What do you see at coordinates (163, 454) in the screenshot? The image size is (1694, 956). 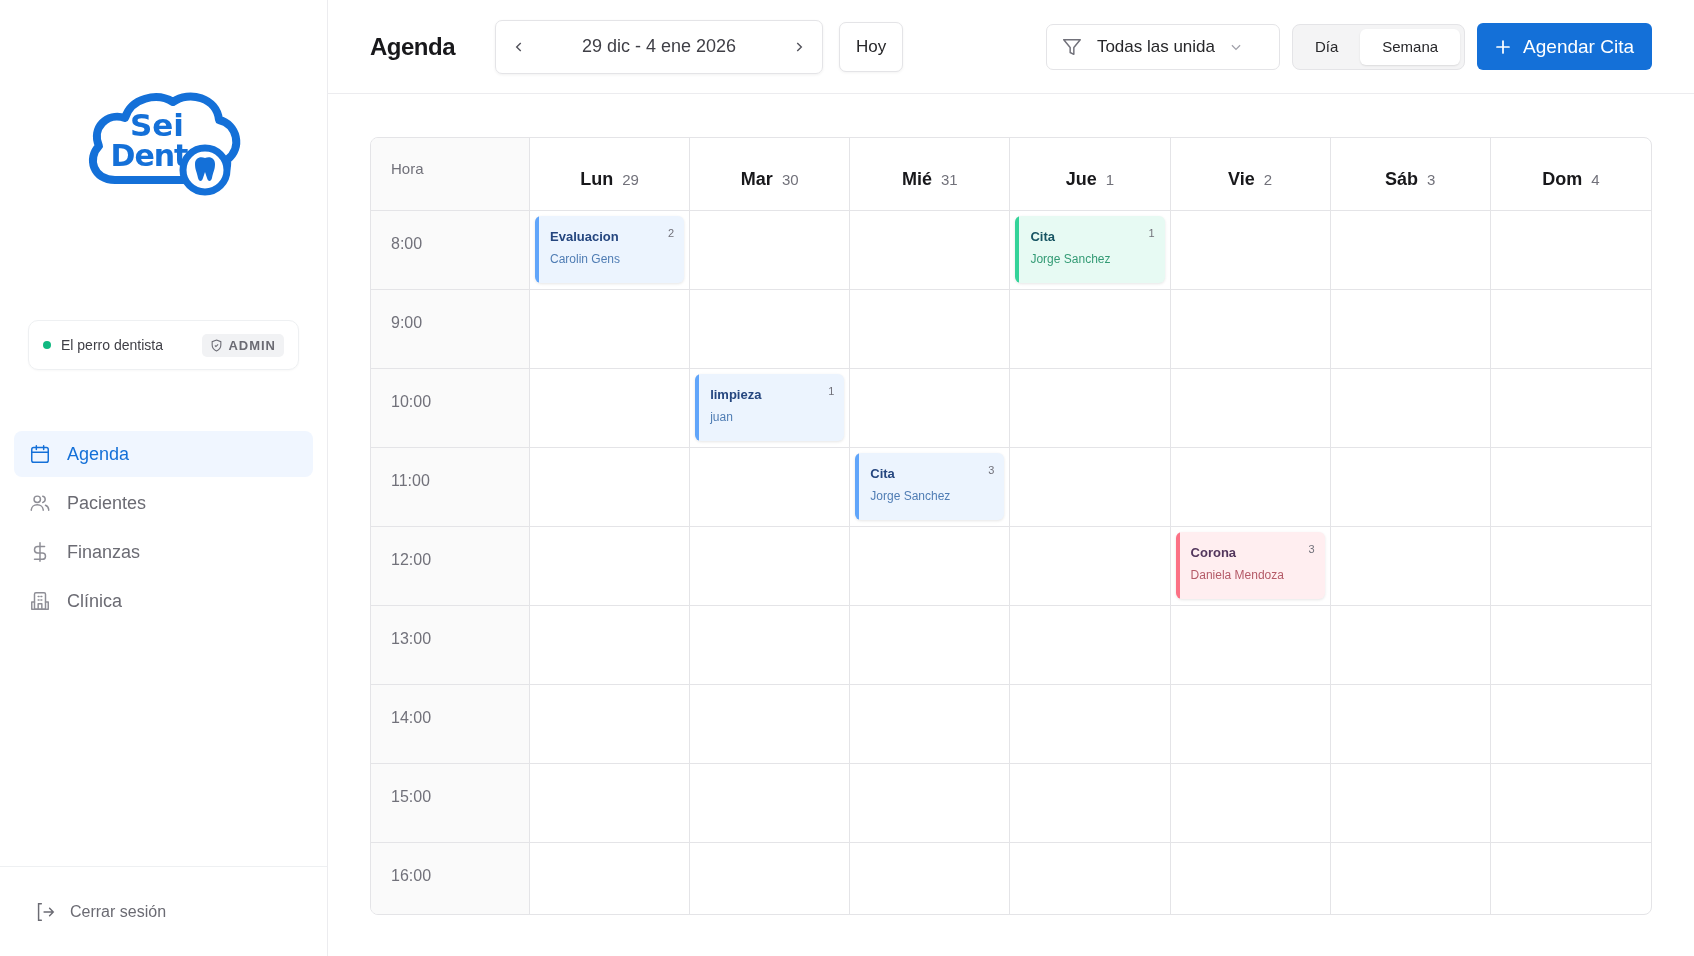 I see `nav-item: Agenda` at bounding box center [163, 454].